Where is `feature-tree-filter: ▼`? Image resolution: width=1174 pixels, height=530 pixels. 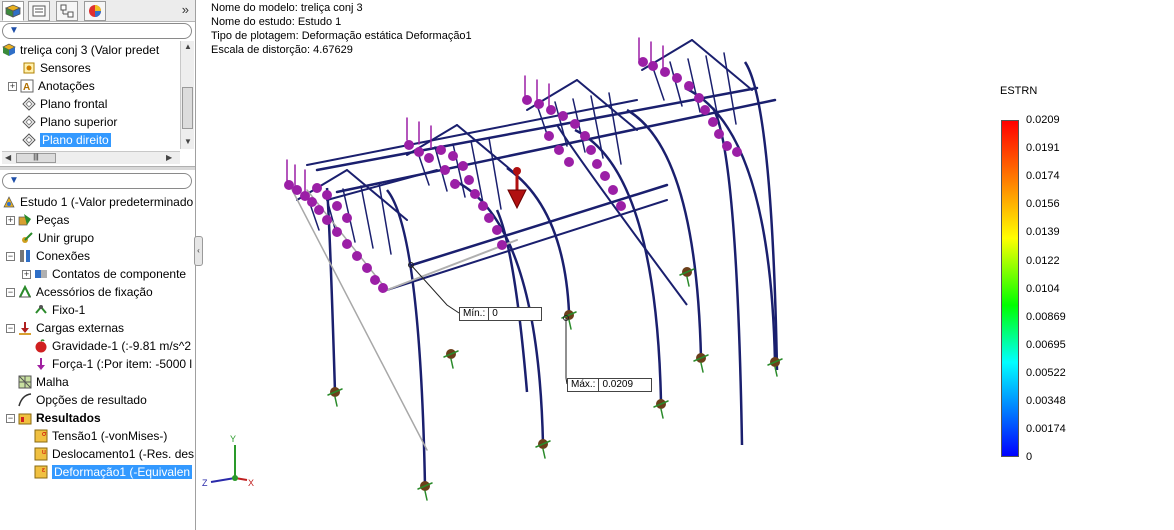 feature-tree-filter: ▼ is located at coordinates (97, 31).